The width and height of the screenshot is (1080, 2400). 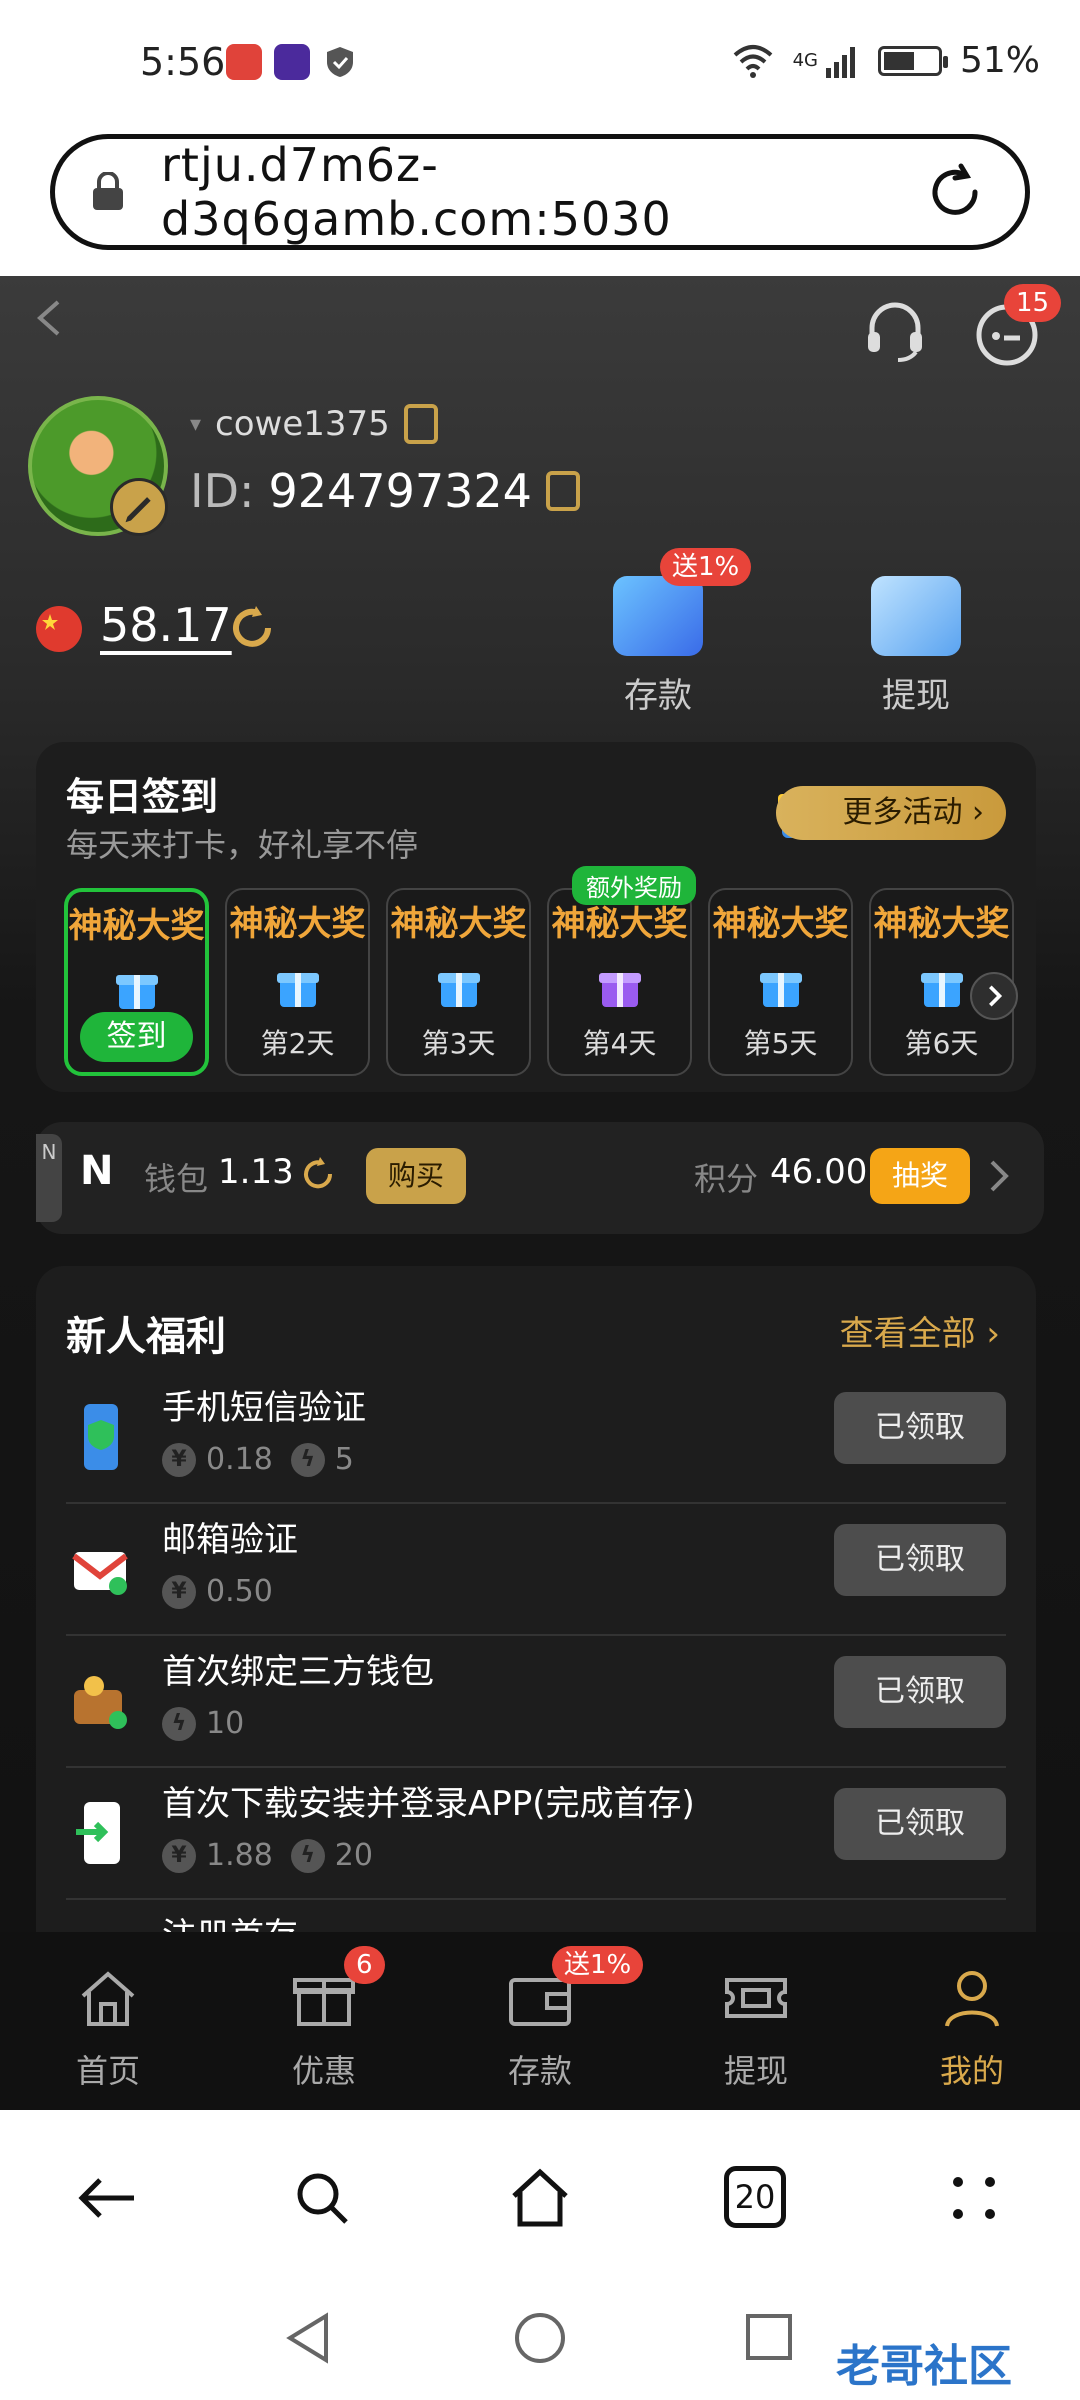 I want to click on search-icon, so click(x=322, y=2198).